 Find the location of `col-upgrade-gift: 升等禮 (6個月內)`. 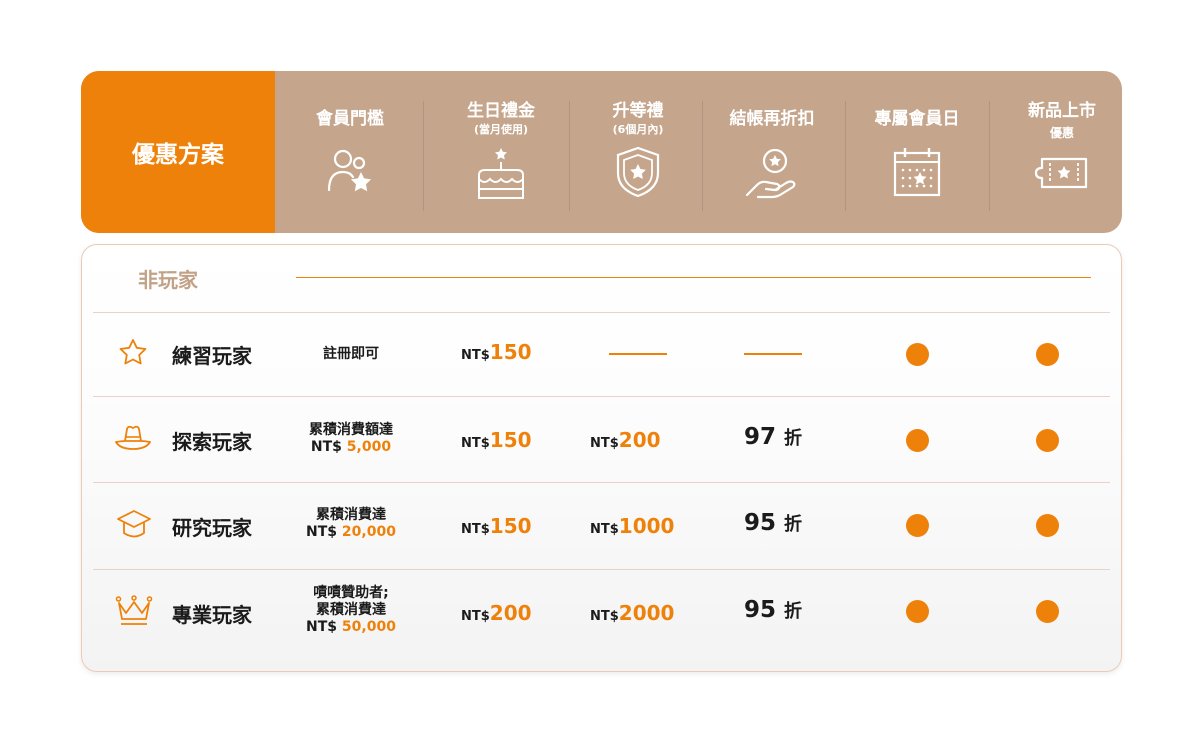

col-upgrade-gift: 升等禮 (6個月內) is located at coordinates (638, 152).